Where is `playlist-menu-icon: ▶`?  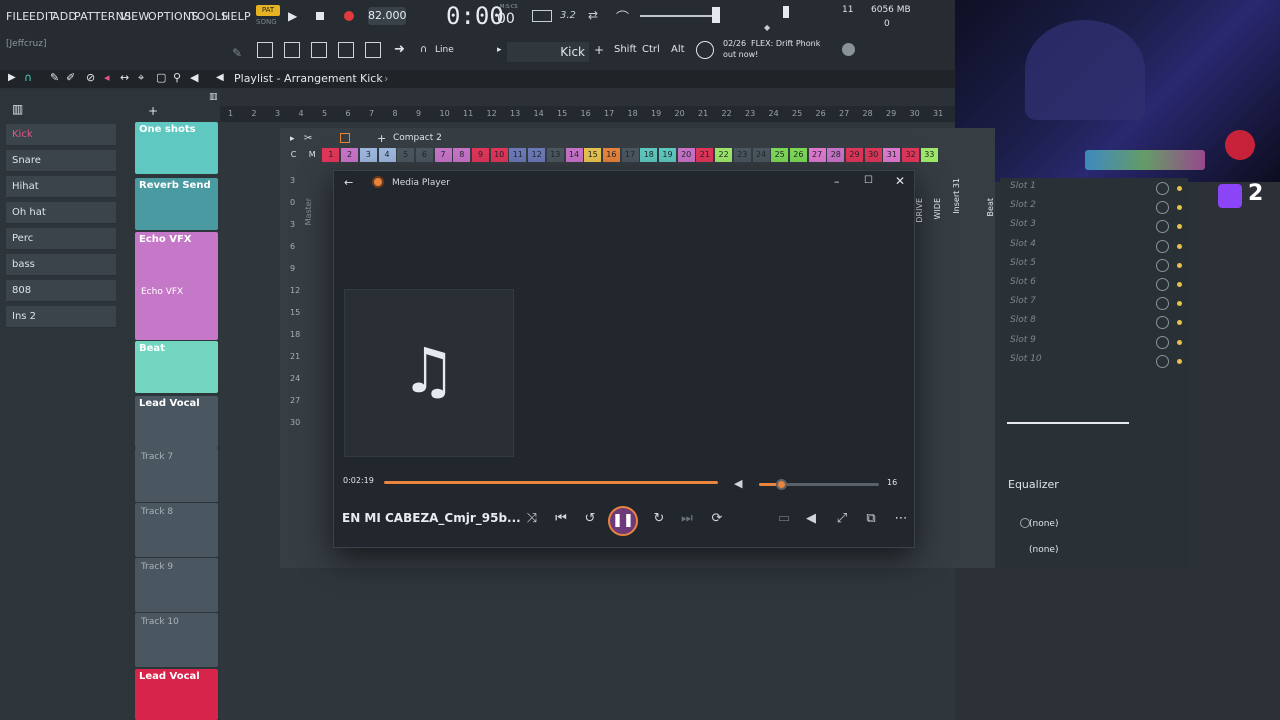
playlist-menu-icon: ▶ is located at coordinates (12, 77).